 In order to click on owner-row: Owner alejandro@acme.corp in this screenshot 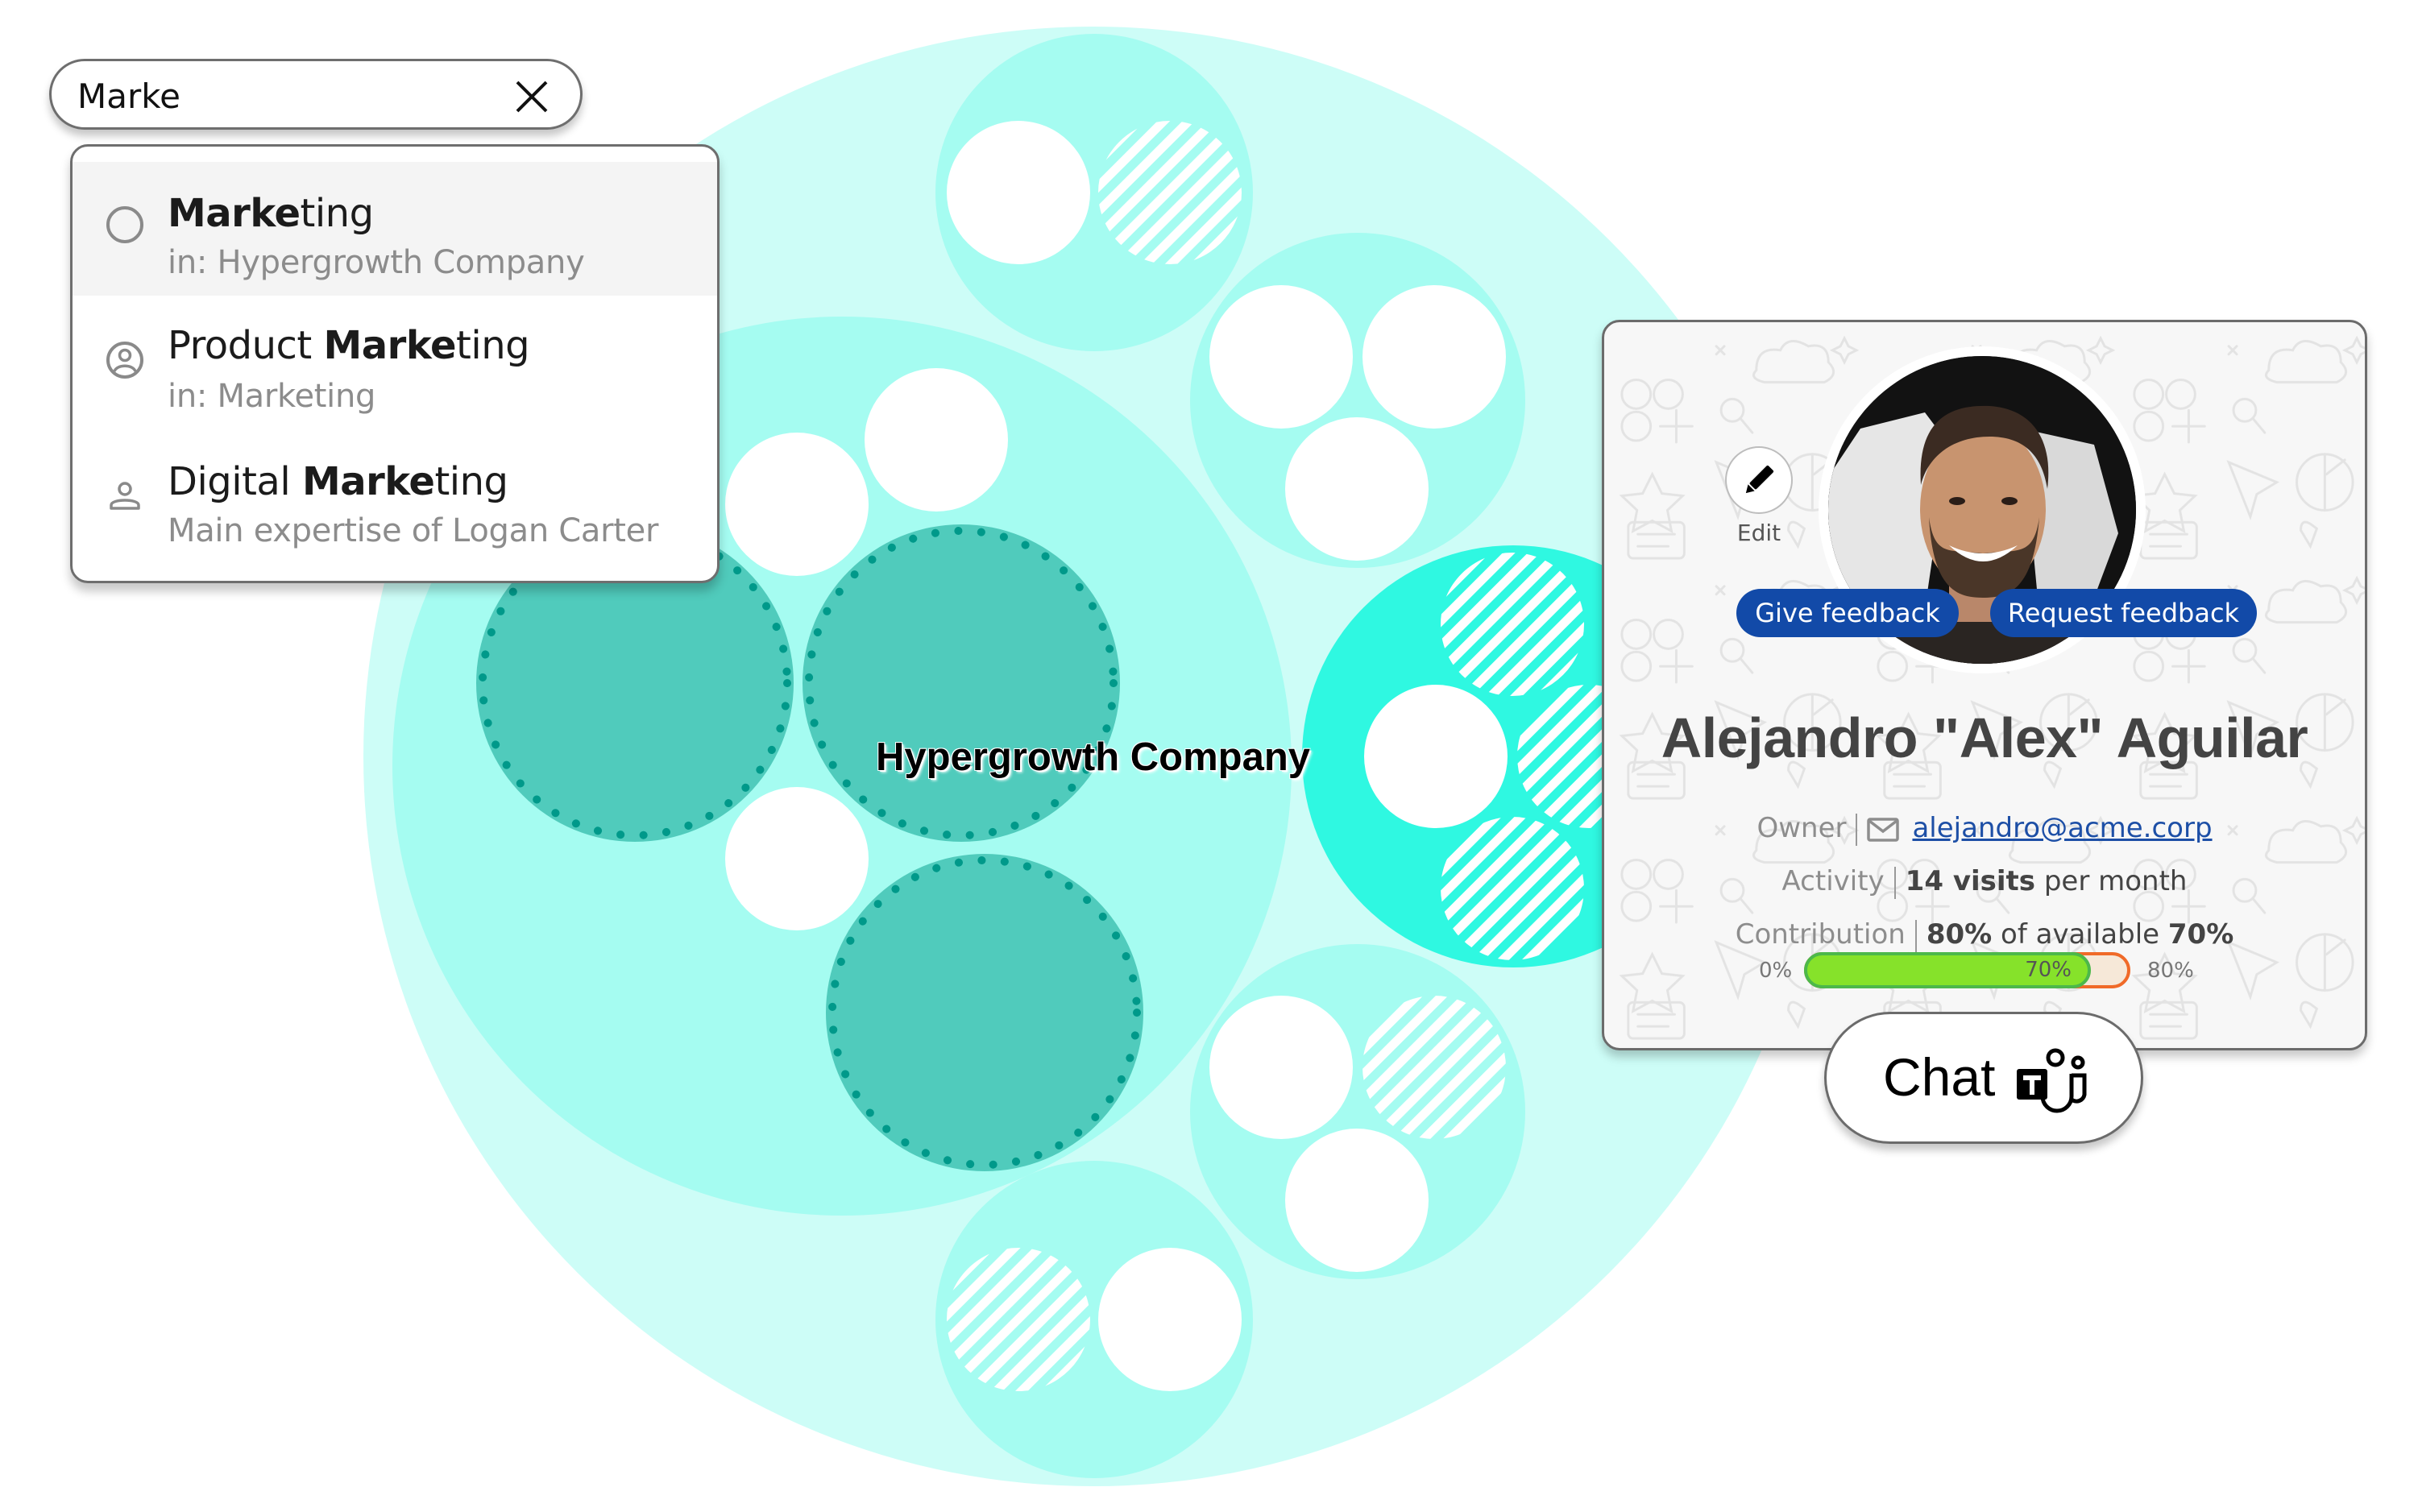, I will do `click(1985, 829)`.